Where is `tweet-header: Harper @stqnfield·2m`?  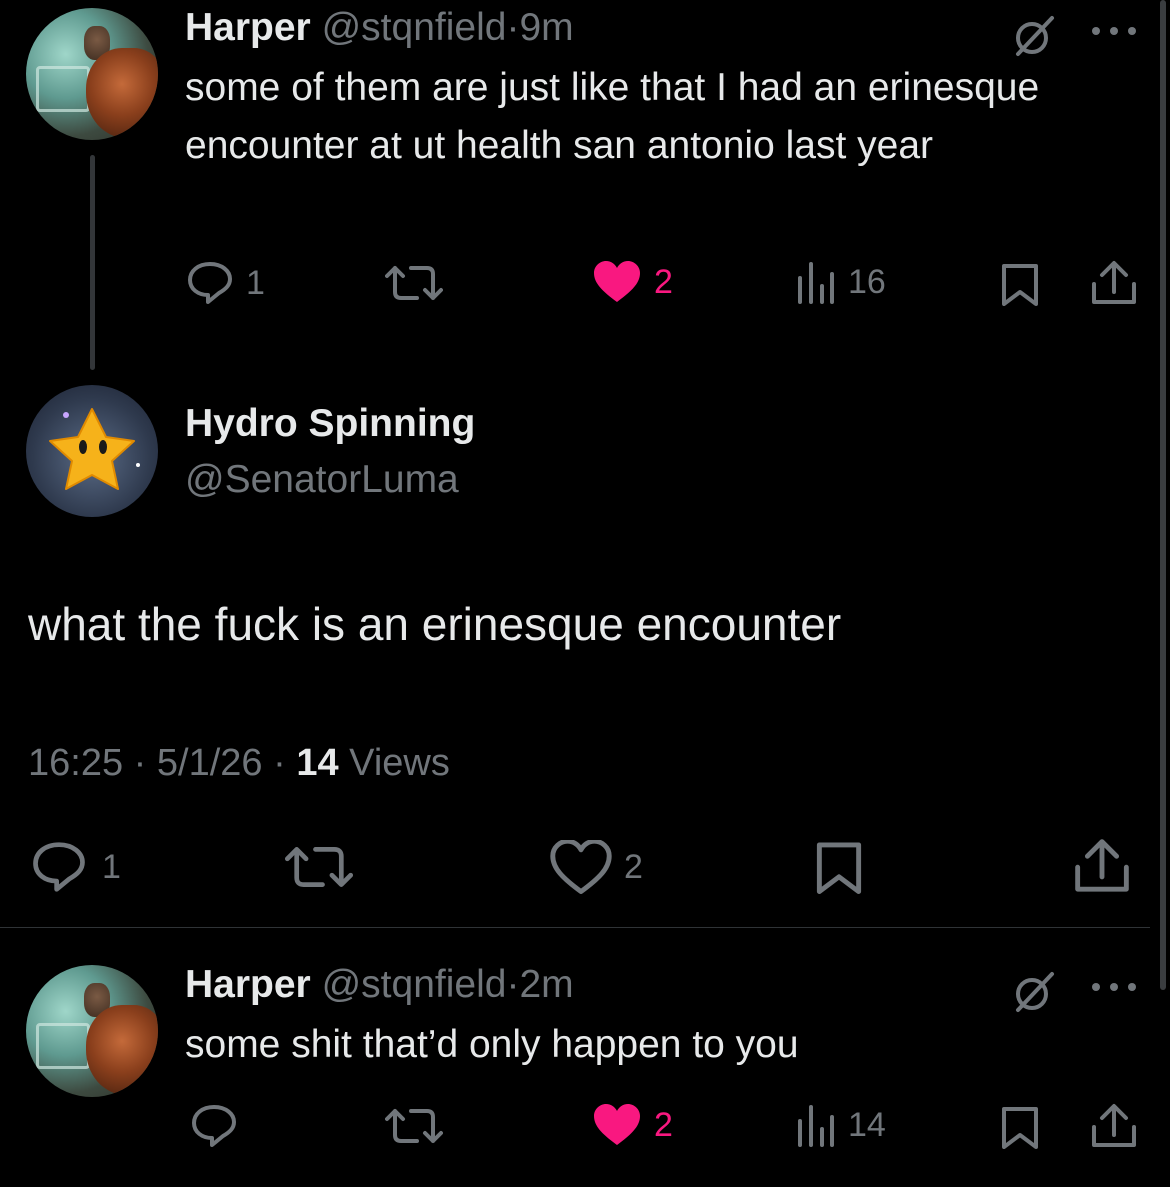
tweet-header: Harper @stqnfield·2m is located at coordinates (379, 985).